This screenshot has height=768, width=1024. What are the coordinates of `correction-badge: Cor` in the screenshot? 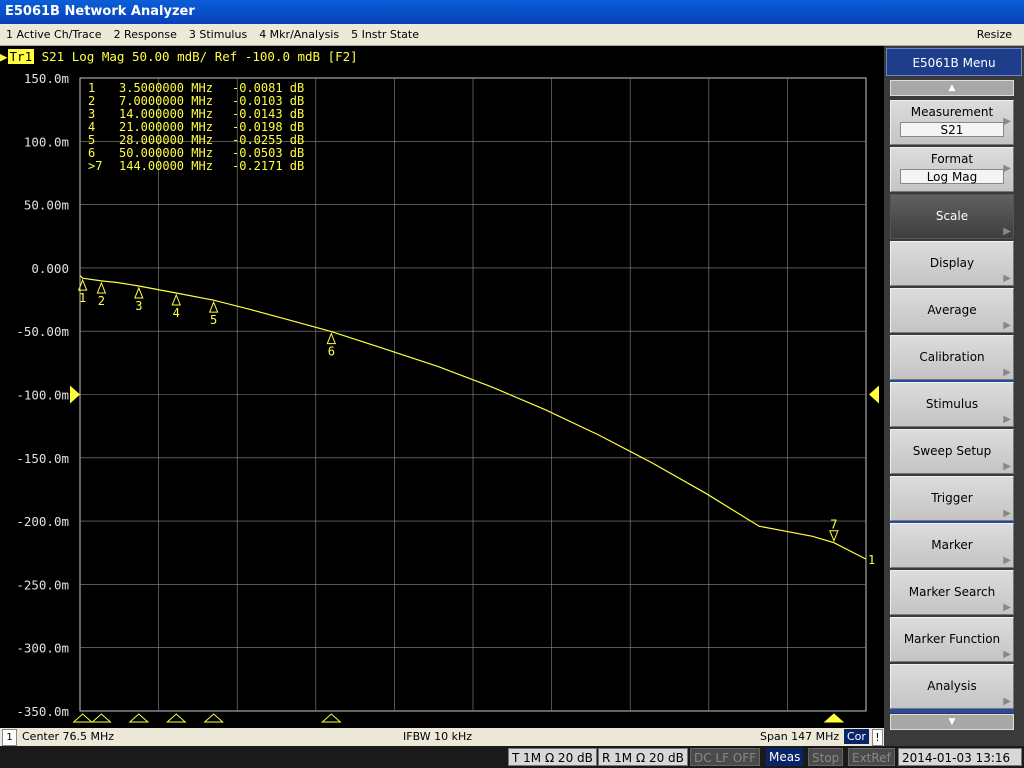 It's located at (856, 736).